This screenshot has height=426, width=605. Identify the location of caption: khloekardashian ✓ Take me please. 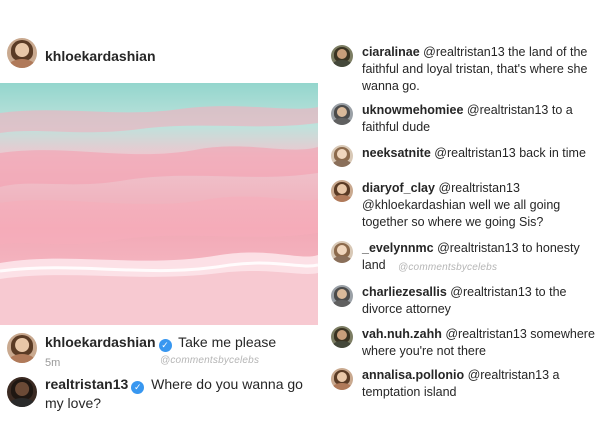
(160, 342).